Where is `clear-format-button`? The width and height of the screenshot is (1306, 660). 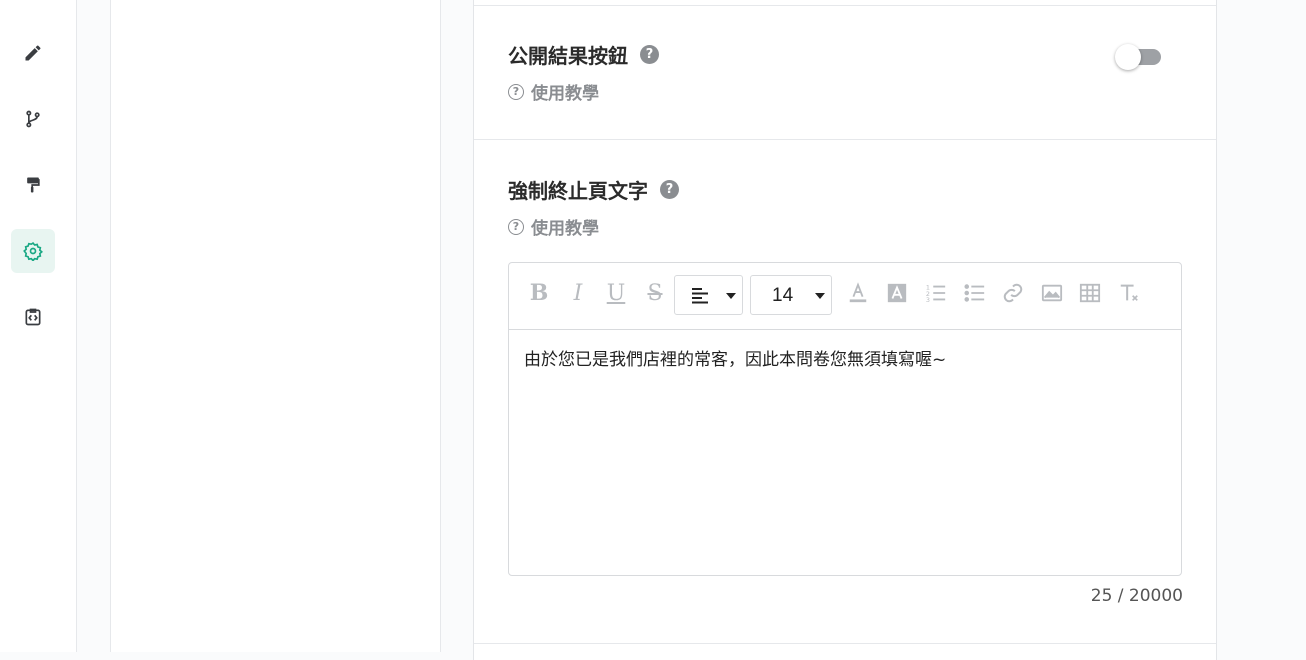 clear-format-button is located at coordinates (1129, 293).